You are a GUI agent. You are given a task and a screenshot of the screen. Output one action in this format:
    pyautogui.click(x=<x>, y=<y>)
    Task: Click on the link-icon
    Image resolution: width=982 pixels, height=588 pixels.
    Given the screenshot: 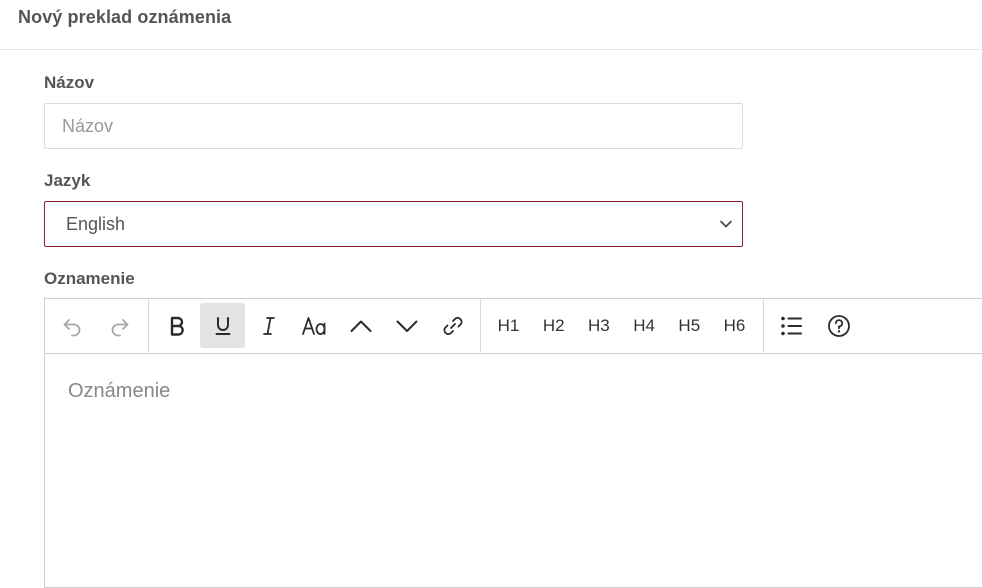 What is the action you would take?
    pyautogui.click(x=452, y=325)
    